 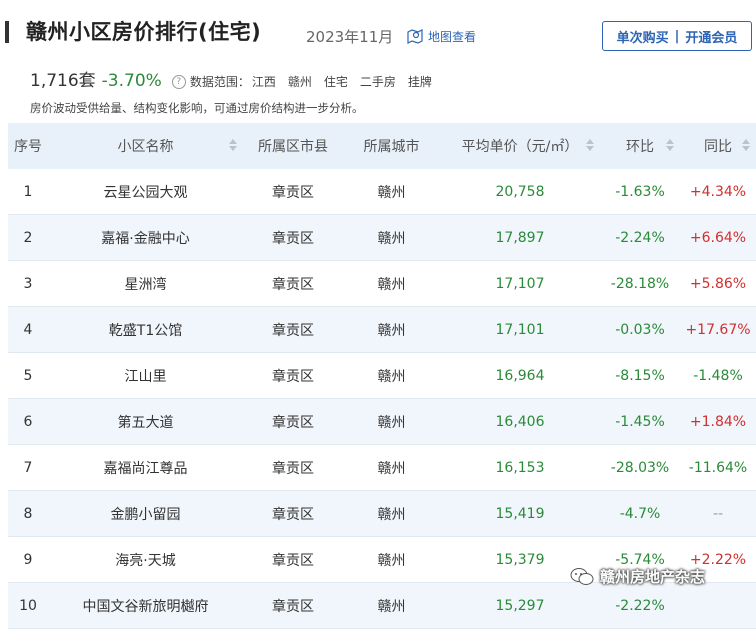 I want to click on cell-avg-price: 15,297, so click(x=520, y=605).